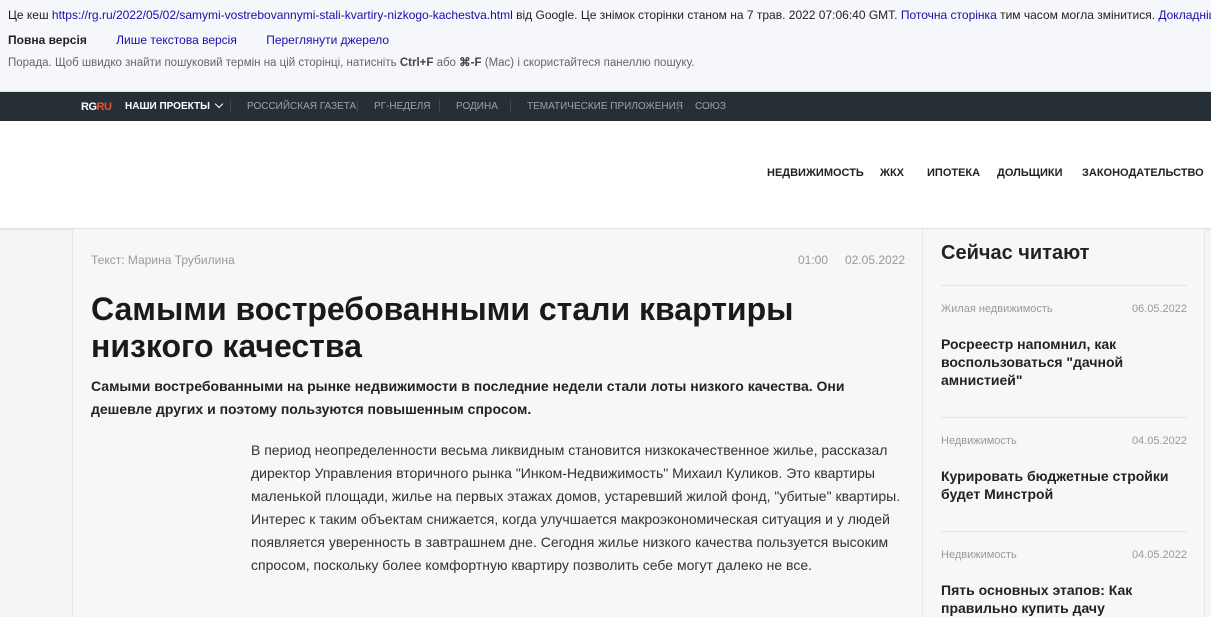  What do you see at coordinates (96, 107) in the screenshot?
I see `rg-logo: RGRU` at bounding box center [96, 107].